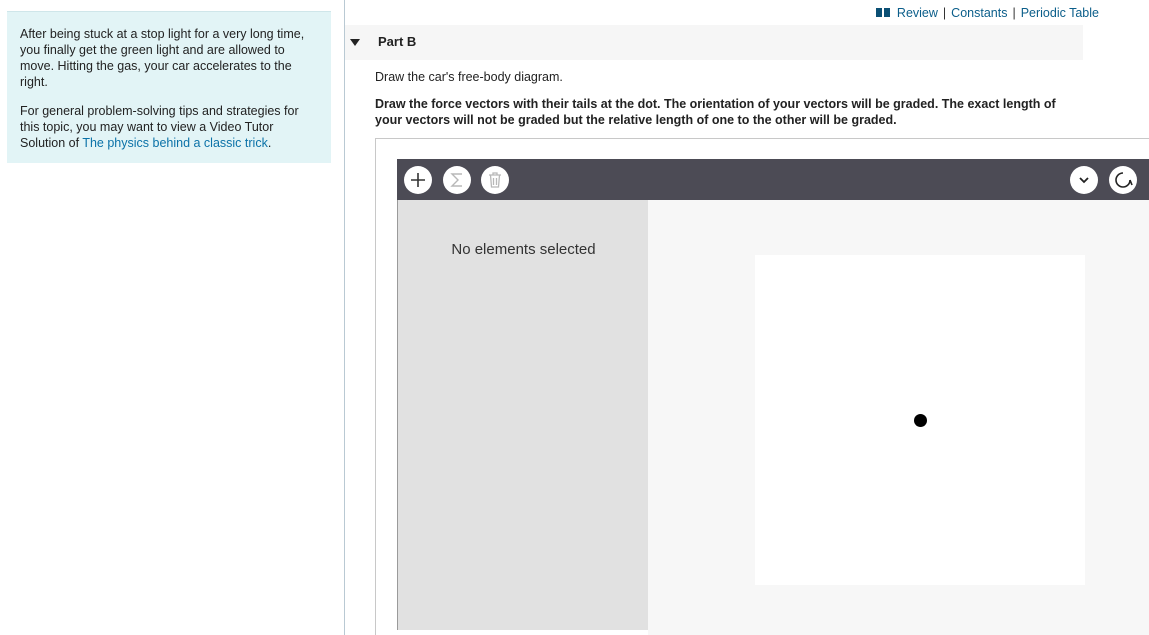 The height and width of the screenshot is (635, 1149). Describe the element at coordinates (714, 42) in the screenshot. I see `part-header: Part B` at that location.